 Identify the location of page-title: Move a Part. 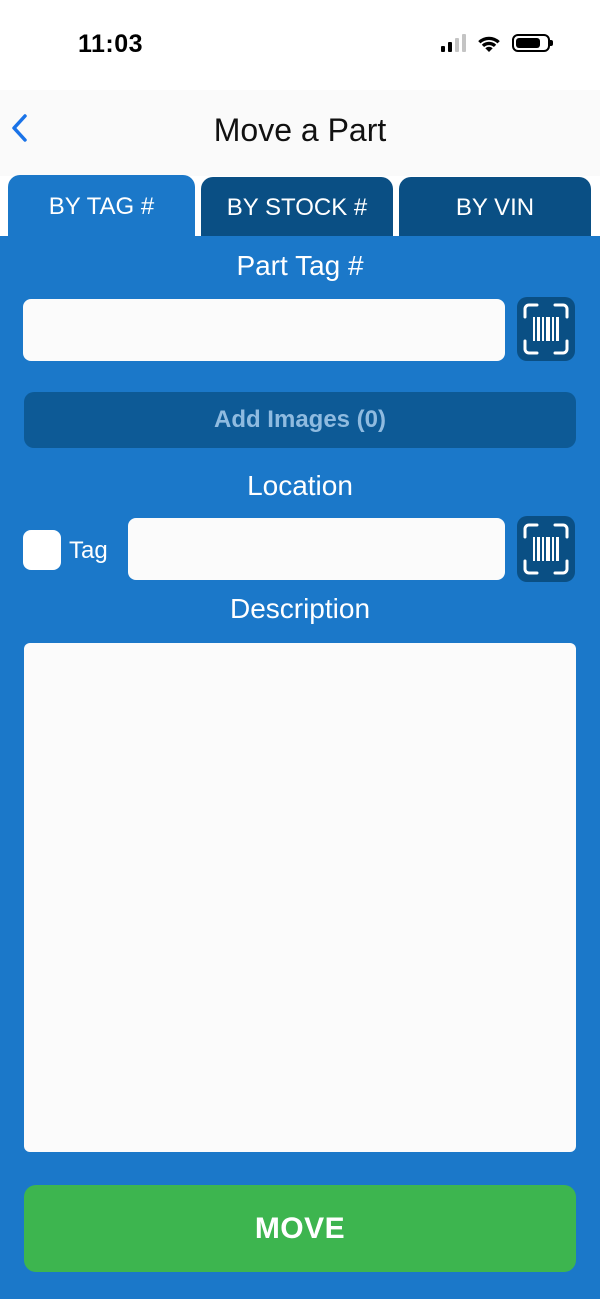
(300, 130).